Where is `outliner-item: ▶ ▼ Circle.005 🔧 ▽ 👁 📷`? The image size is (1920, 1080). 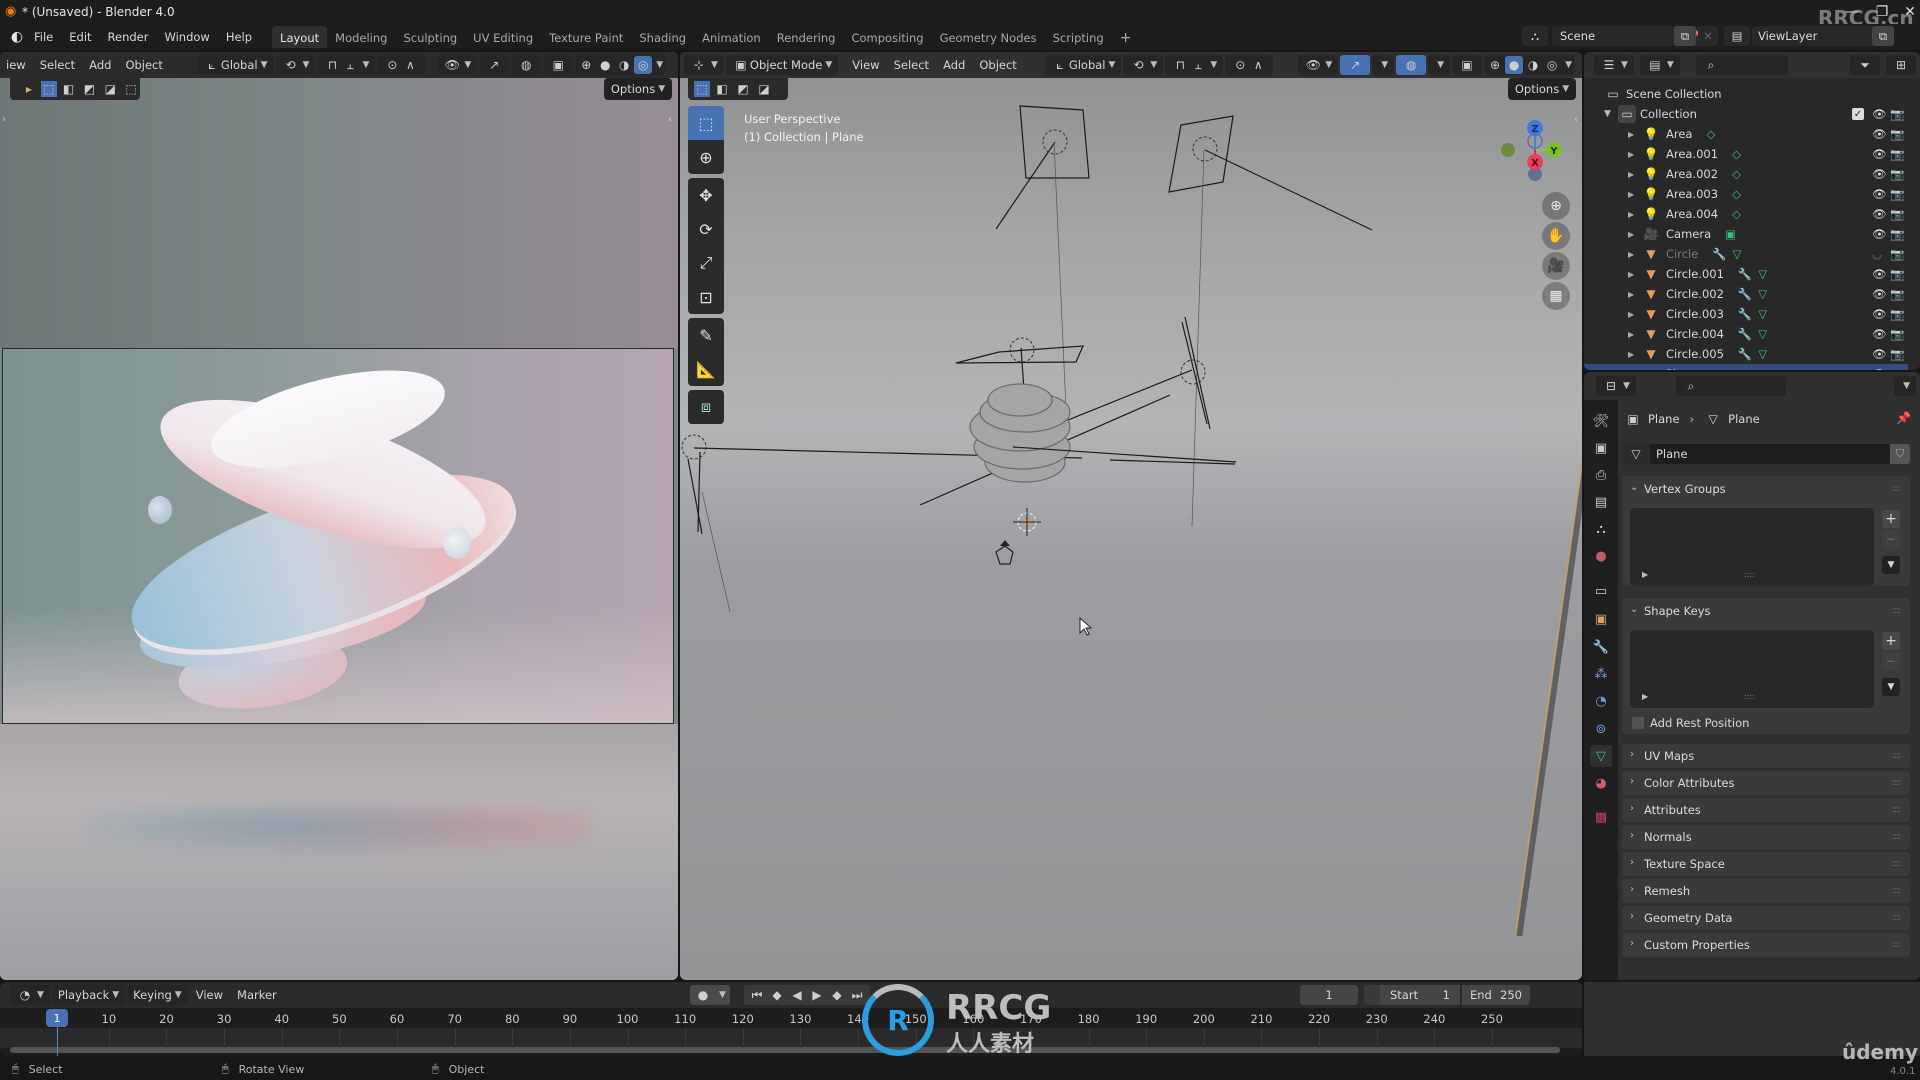
outliner-item: ▶ ▼ Circle.005 🔧 ▽ 👁 📷 is located at coordinates (1746, 354).